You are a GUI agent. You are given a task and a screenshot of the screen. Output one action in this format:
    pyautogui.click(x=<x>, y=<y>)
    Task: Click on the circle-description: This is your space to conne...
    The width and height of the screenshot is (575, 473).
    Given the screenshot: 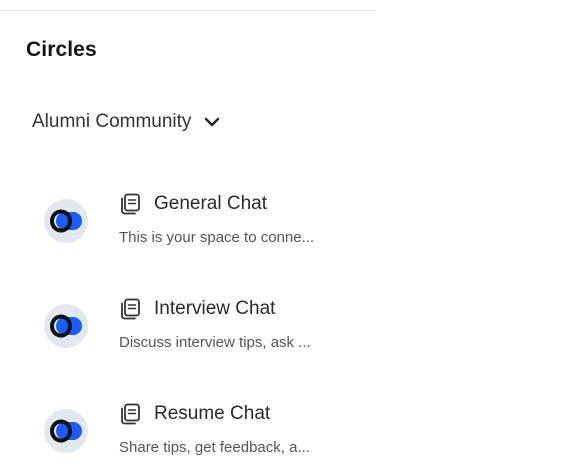 What is the action you would take?
    pyautogui.click(x=217, y=237)
    